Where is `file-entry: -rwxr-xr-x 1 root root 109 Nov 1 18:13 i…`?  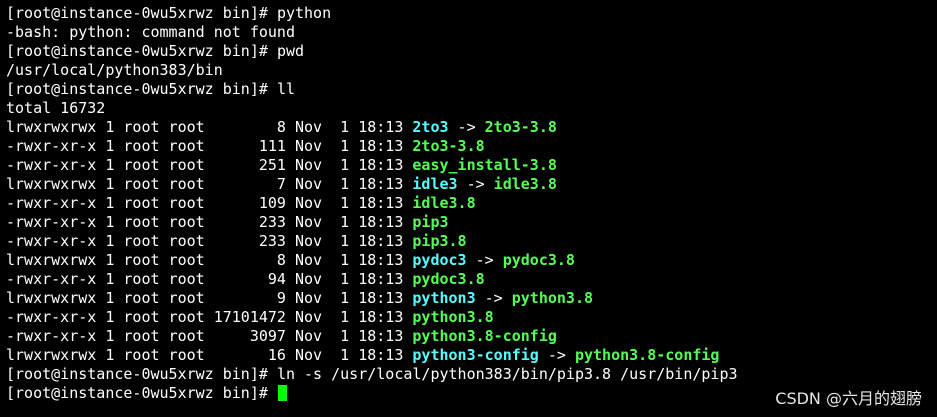 file-entry: -rwxr-xr-x 1 root root 109 Nov 1 18:13 i… is located at coordinates (471, 203).